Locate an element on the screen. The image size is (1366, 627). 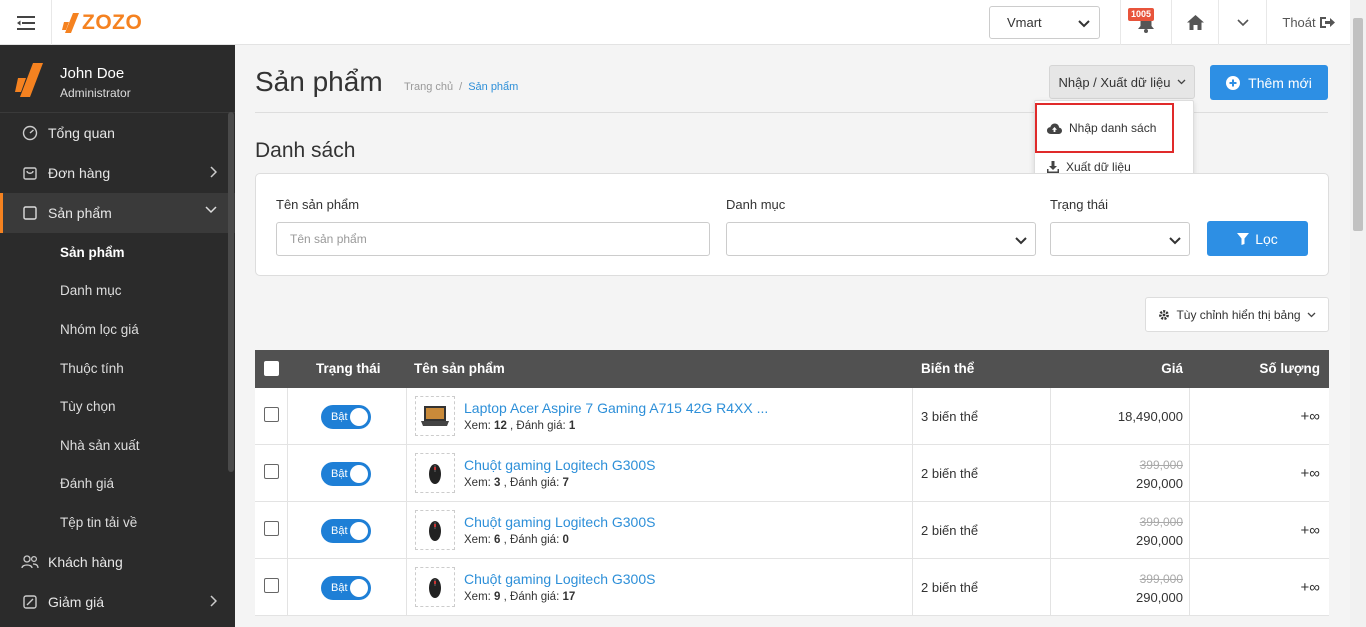
hamburger-icon is located at coordinates (25, 22).